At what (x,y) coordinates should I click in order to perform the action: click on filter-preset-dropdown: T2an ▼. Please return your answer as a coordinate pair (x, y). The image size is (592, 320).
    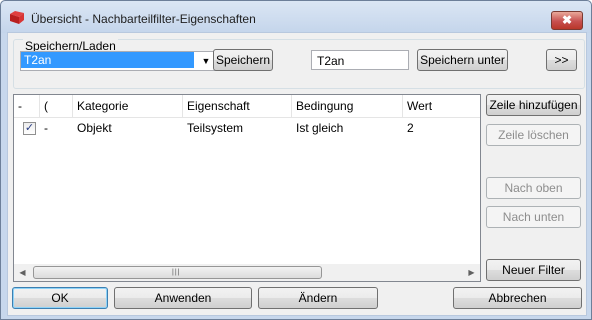
    Looking at the image, I should click on (118, 61).